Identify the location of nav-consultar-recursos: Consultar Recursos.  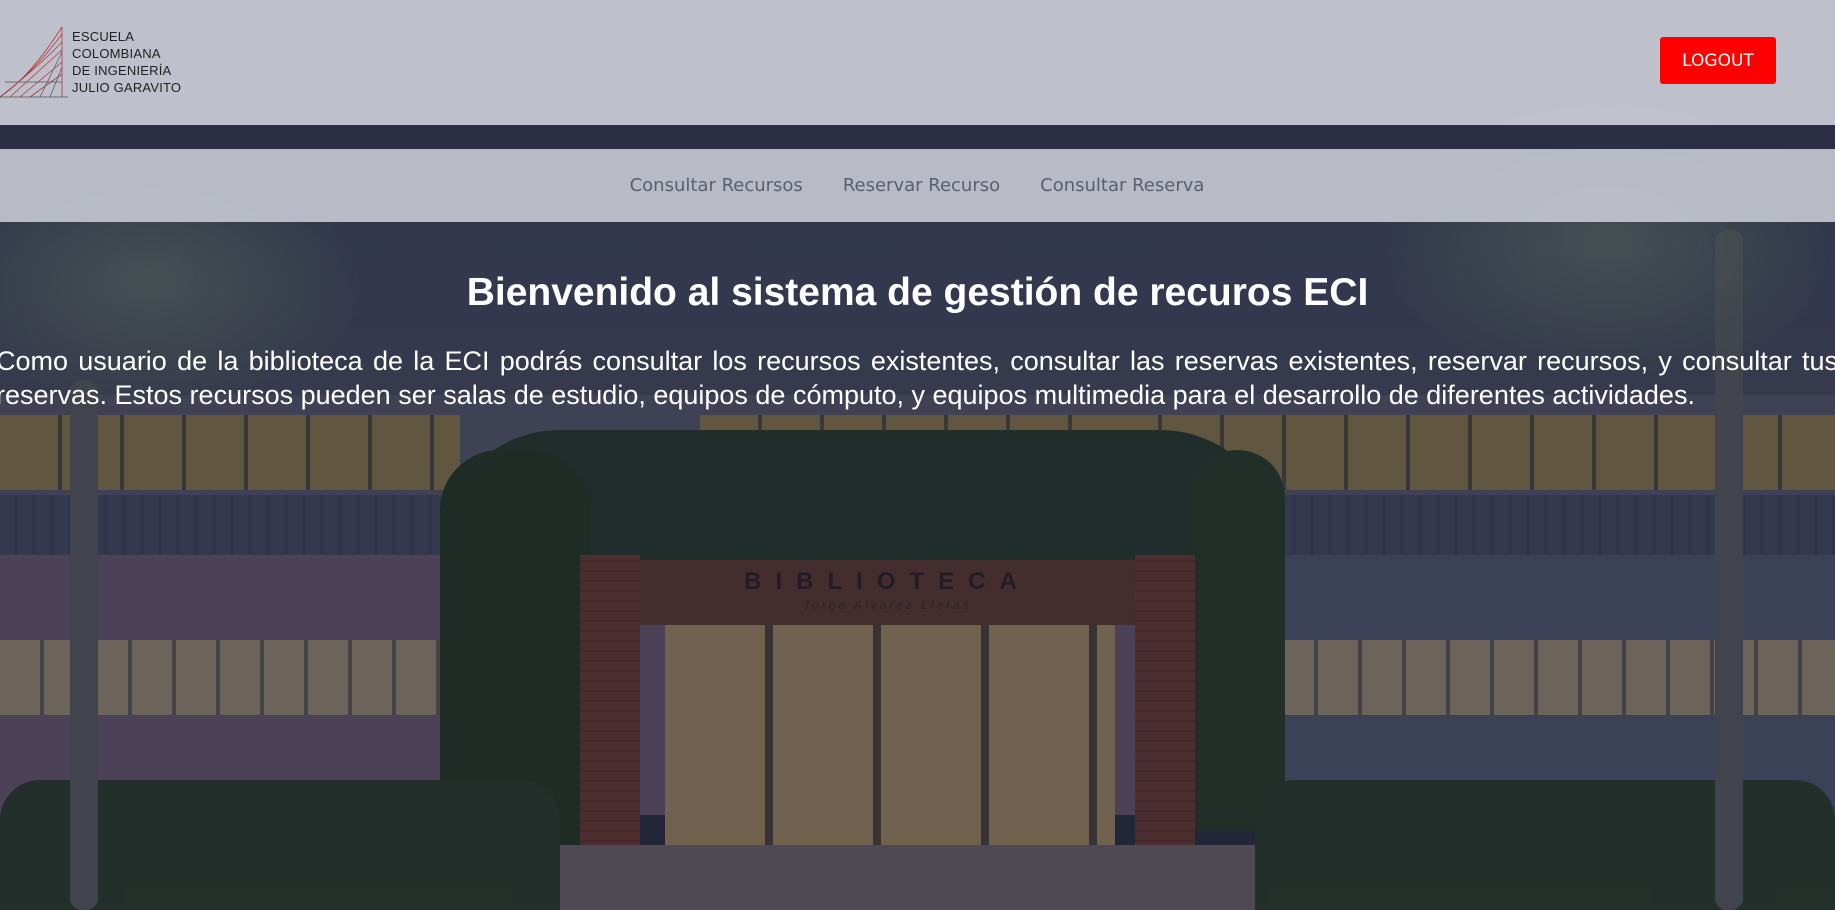
(716, 185).